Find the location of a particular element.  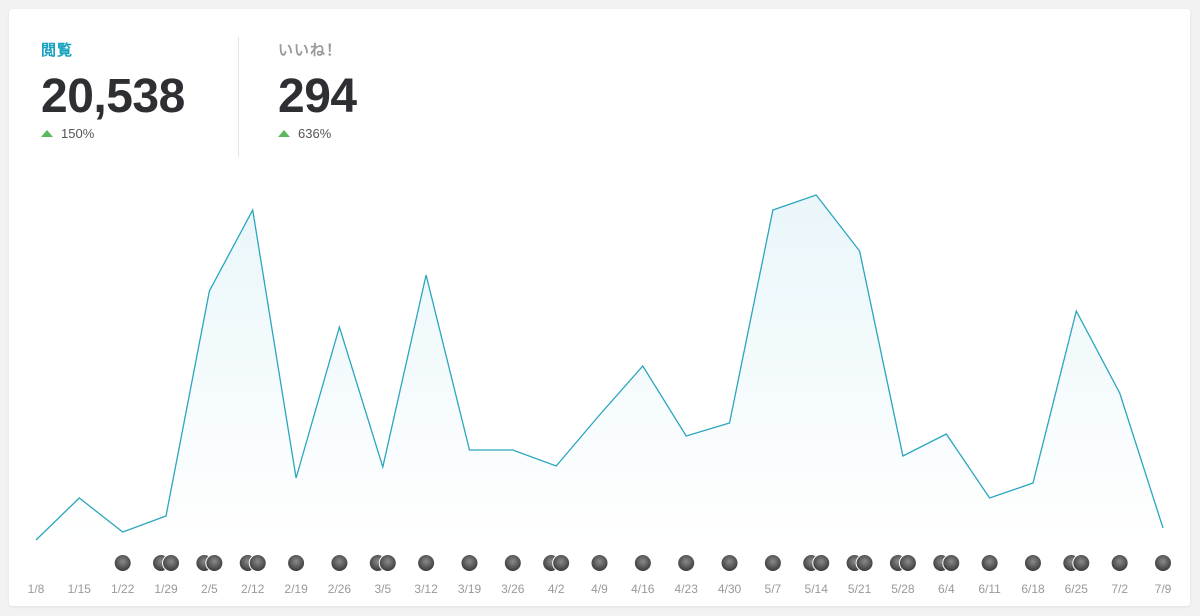

x-tick-label: 4/16 is located at coordinates (643, 589).